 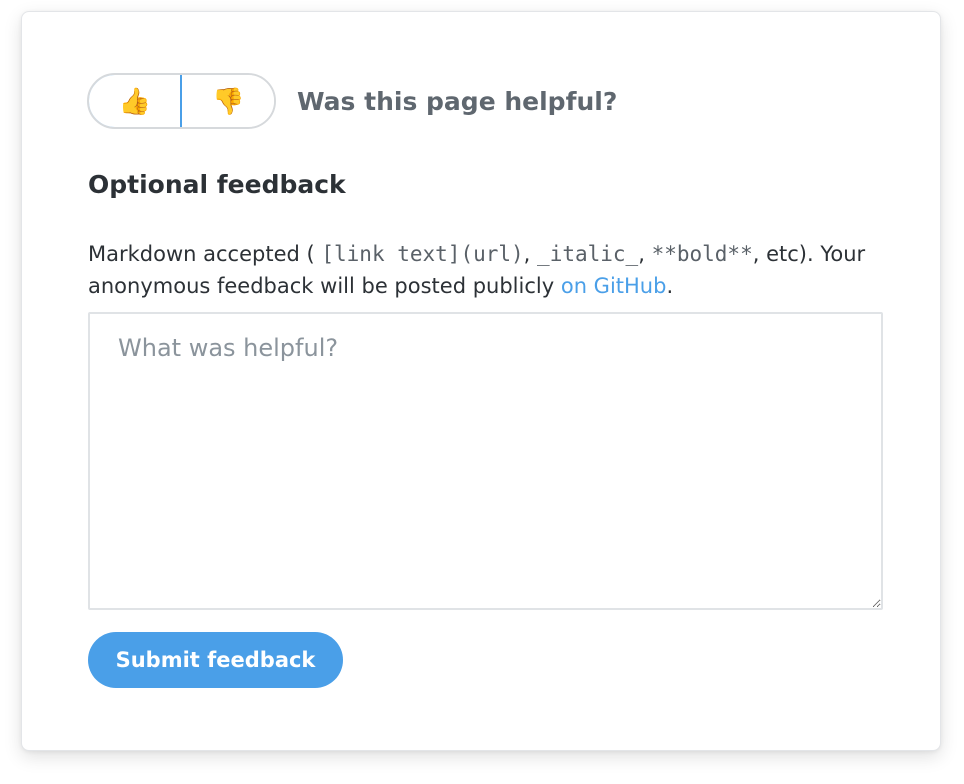 What do you see at coordinates (457, 101) in the screenshot?
I see `helpful-question: Was this page helpful?` at bounding box center [457, 101].